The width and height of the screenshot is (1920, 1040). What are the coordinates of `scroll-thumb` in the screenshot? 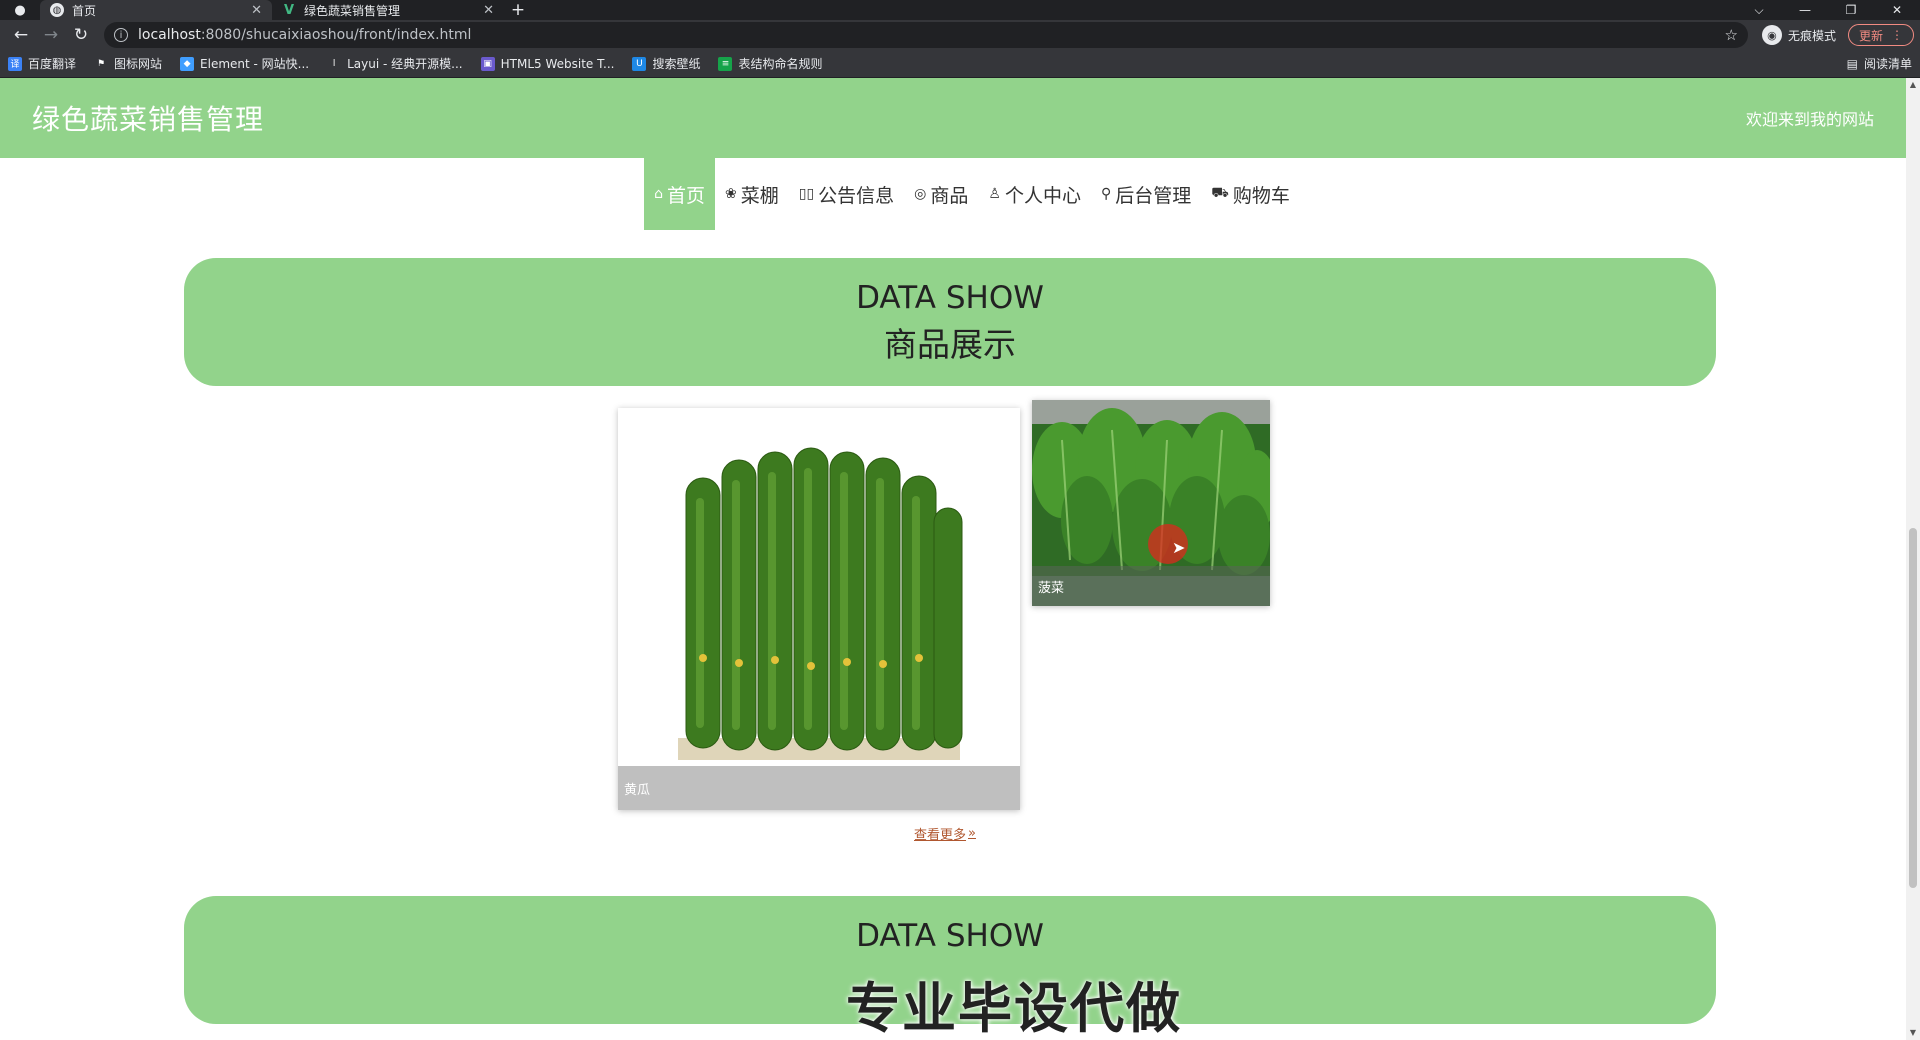 It's located at (1913, 708).